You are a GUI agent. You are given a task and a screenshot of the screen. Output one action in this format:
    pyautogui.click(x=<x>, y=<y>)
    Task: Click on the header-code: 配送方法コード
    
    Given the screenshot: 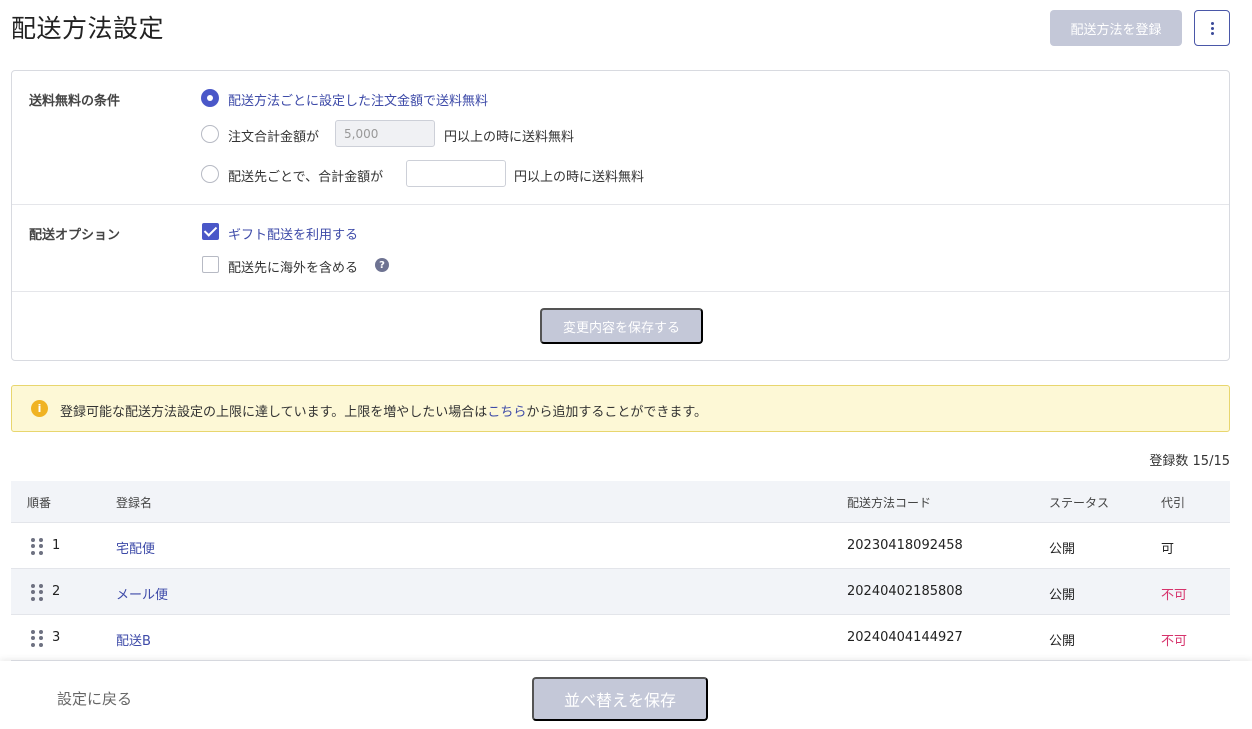 What is the action you would take?
    pyautogui.click(x=889, y=503)
    